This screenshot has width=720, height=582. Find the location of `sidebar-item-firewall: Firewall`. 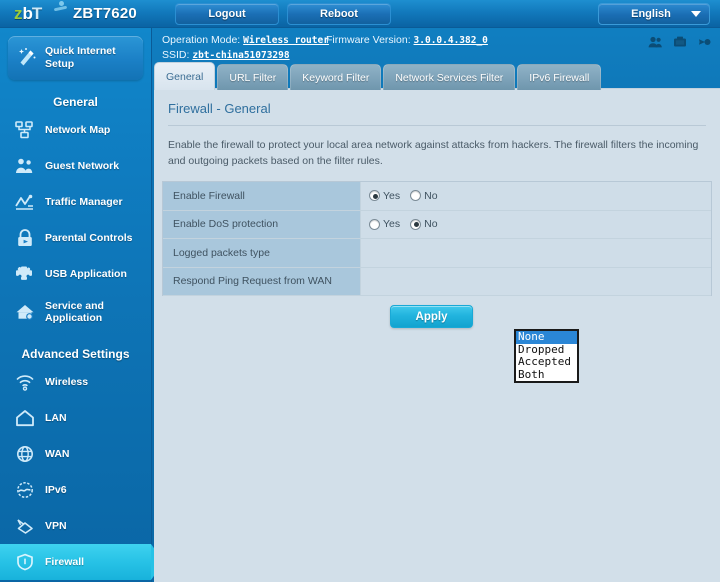

sidebar-item-firewall: Firewall is located at coordinates (82, 562).